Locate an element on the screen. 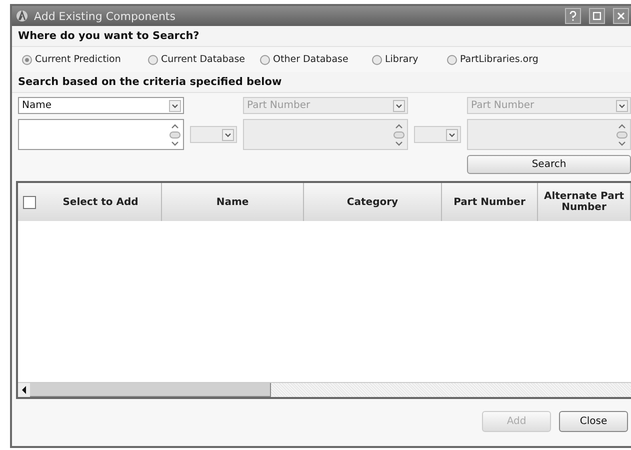 Image resolution: width=631 pixels, height=450 pixels. maximize-icon is located at coordinates (597, 16).